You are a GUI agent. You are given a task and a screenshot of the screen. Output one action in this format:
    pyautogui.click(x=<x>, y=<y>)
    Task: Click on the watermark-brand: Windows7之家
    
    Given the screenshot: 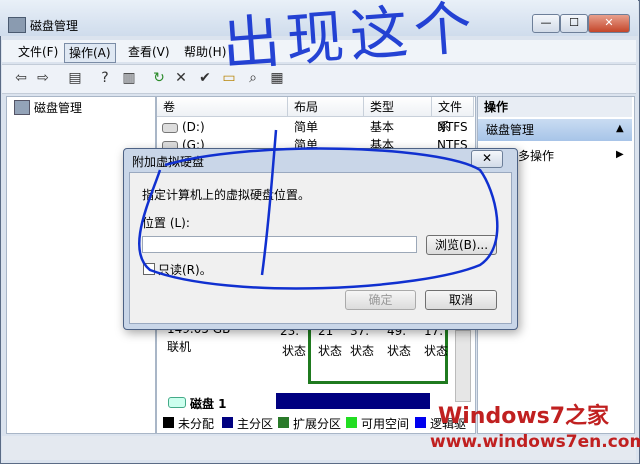 What is the action you would take?
    pyautogui.click(x=524, y=416)
    